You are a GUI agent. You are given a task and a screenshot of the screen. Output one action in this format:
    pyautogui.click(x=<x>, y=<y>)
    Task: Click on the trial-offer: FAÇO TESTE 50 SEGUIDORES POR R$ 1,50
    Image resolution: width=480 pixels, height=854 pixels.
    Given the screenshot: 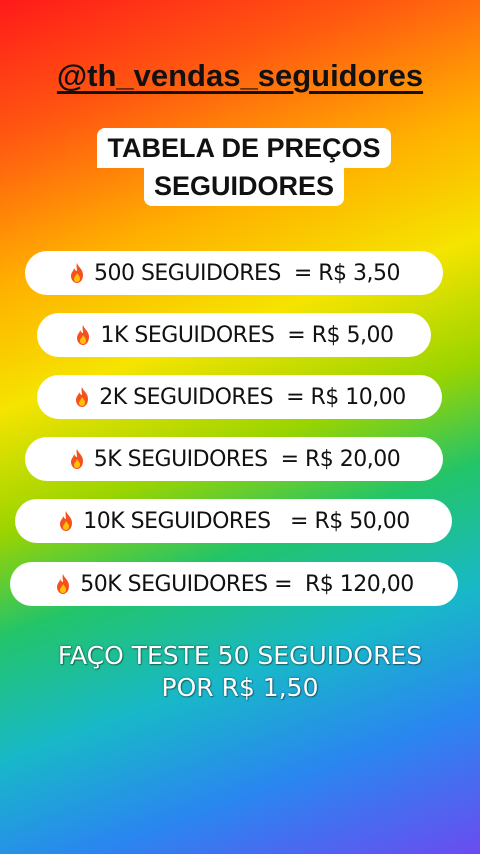 What is the action you would take?
    pyautogui.click(x=240, y=672)
    